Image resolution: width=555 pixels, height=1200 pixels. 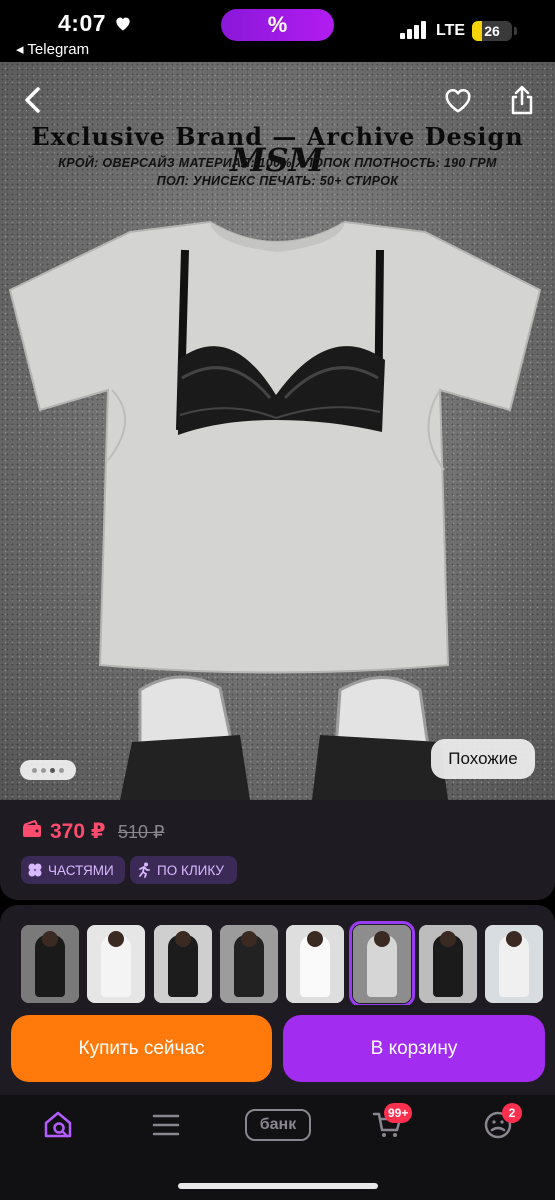 I want to click on running-person-icon, so click(x=144, y=870).